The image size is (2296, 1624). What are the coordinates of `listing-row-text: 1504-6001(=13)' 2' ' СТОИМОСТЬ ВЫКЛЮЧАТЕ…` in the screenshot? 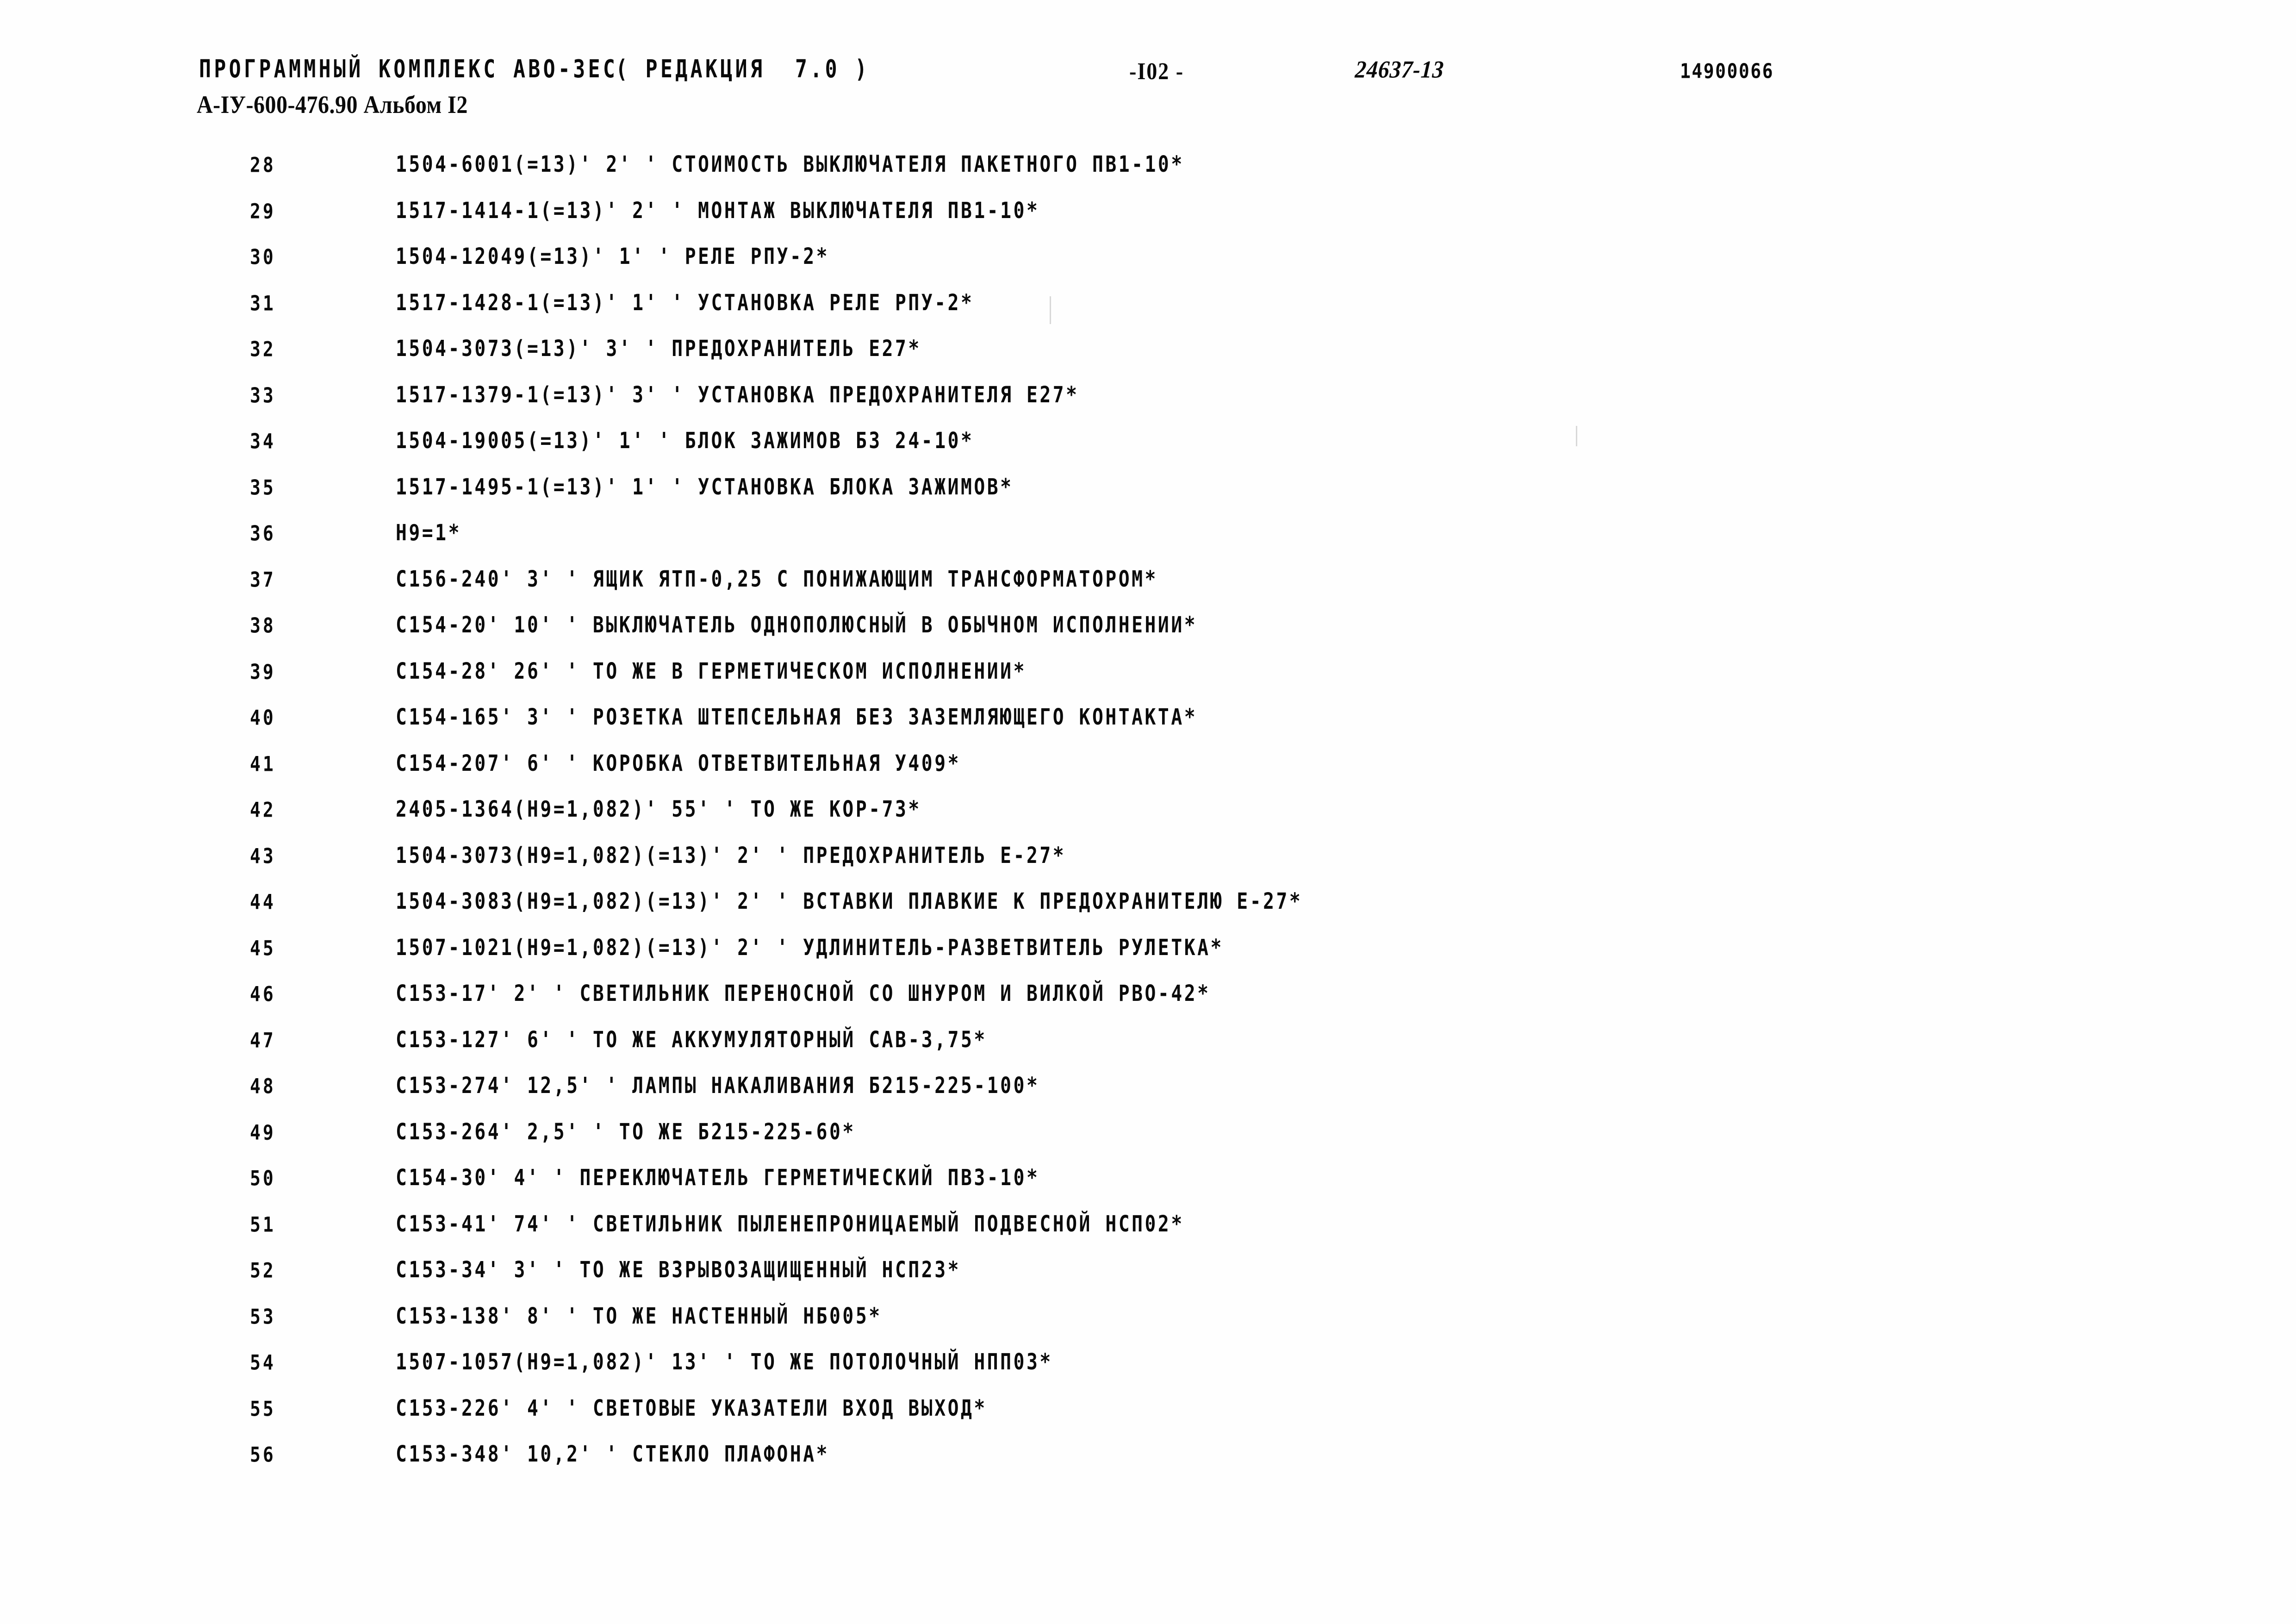 It's located at (790, 165).